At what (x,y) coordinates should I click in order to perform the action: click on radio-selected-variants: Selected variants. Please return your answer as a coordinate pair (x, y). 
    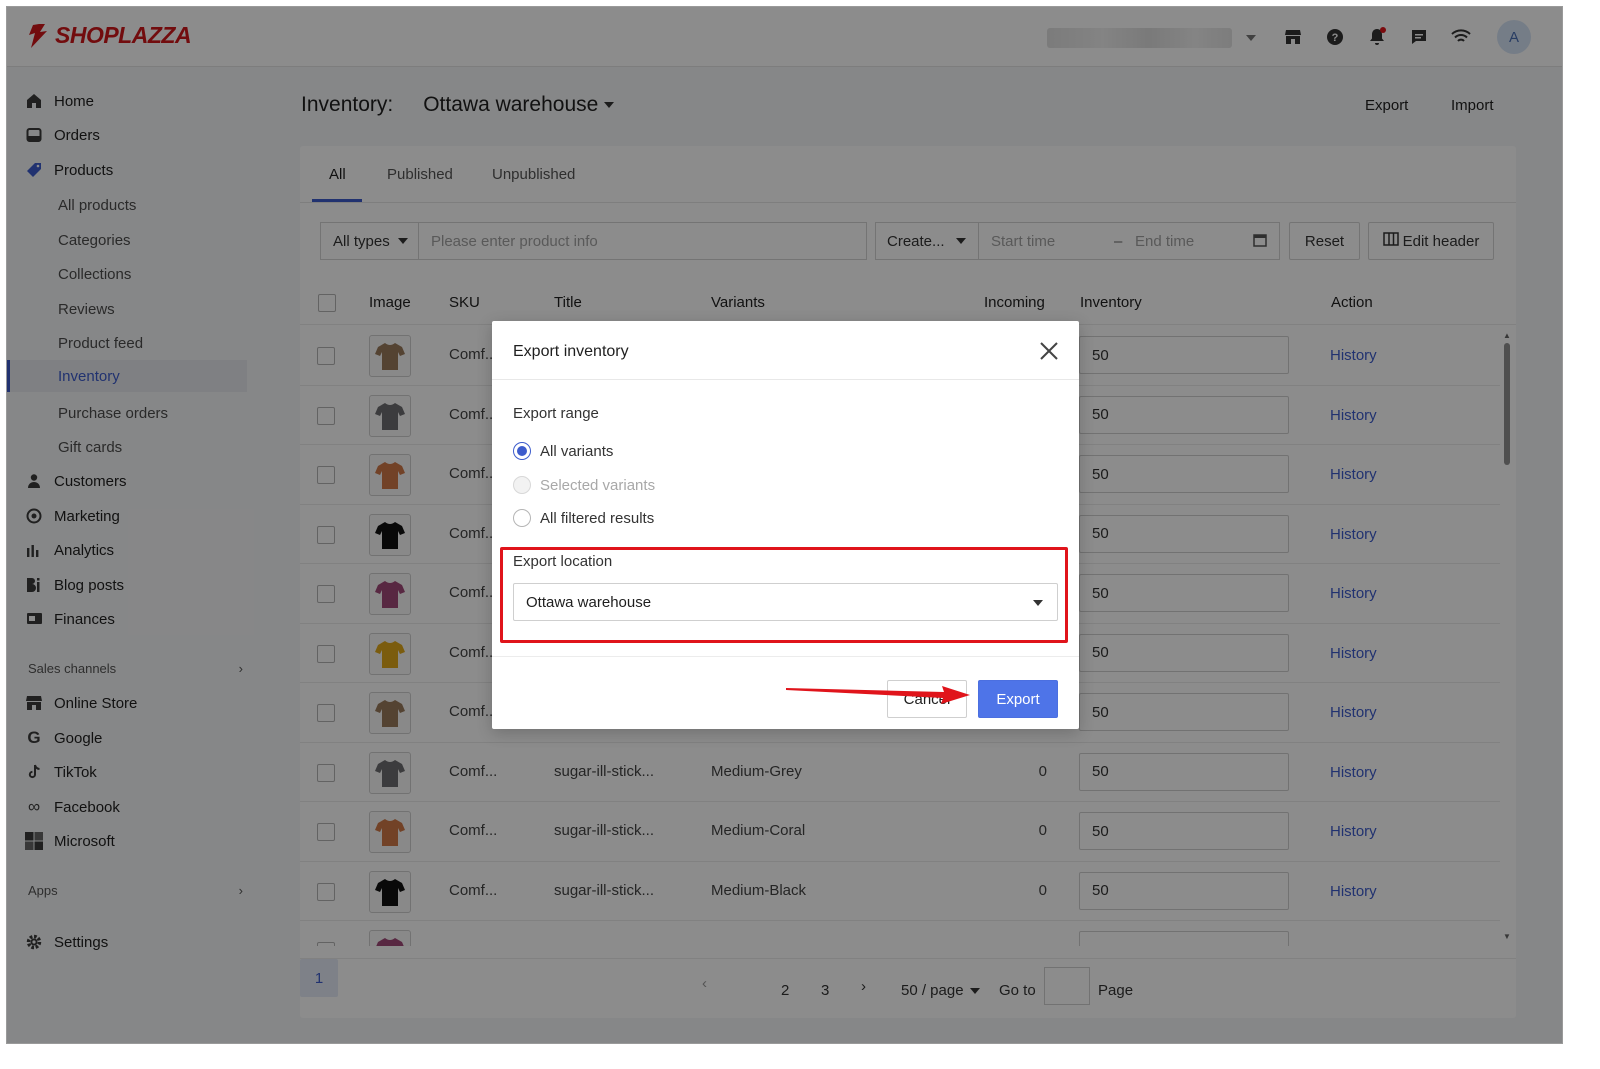
    Looking at the image, I should click on (584, 485).